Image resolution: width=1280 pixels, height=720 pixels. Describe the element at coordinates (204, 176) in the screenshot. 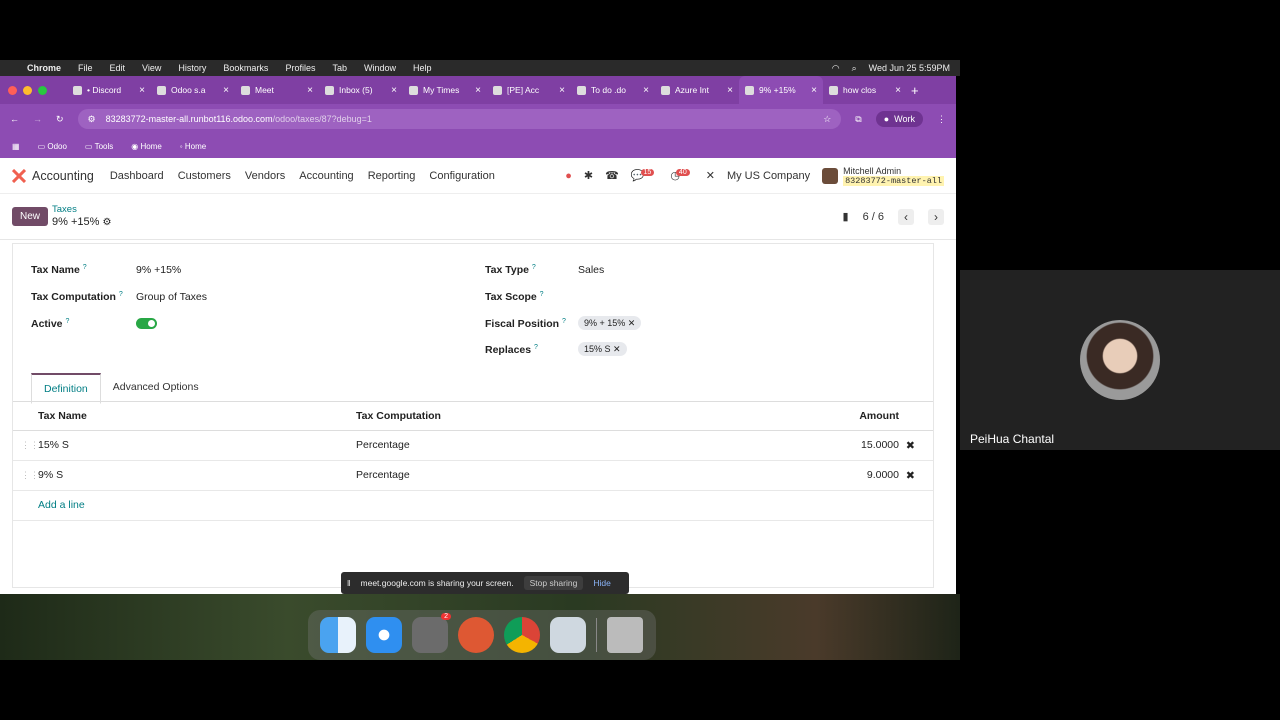

I see `menu-customers: Customers` at that location.